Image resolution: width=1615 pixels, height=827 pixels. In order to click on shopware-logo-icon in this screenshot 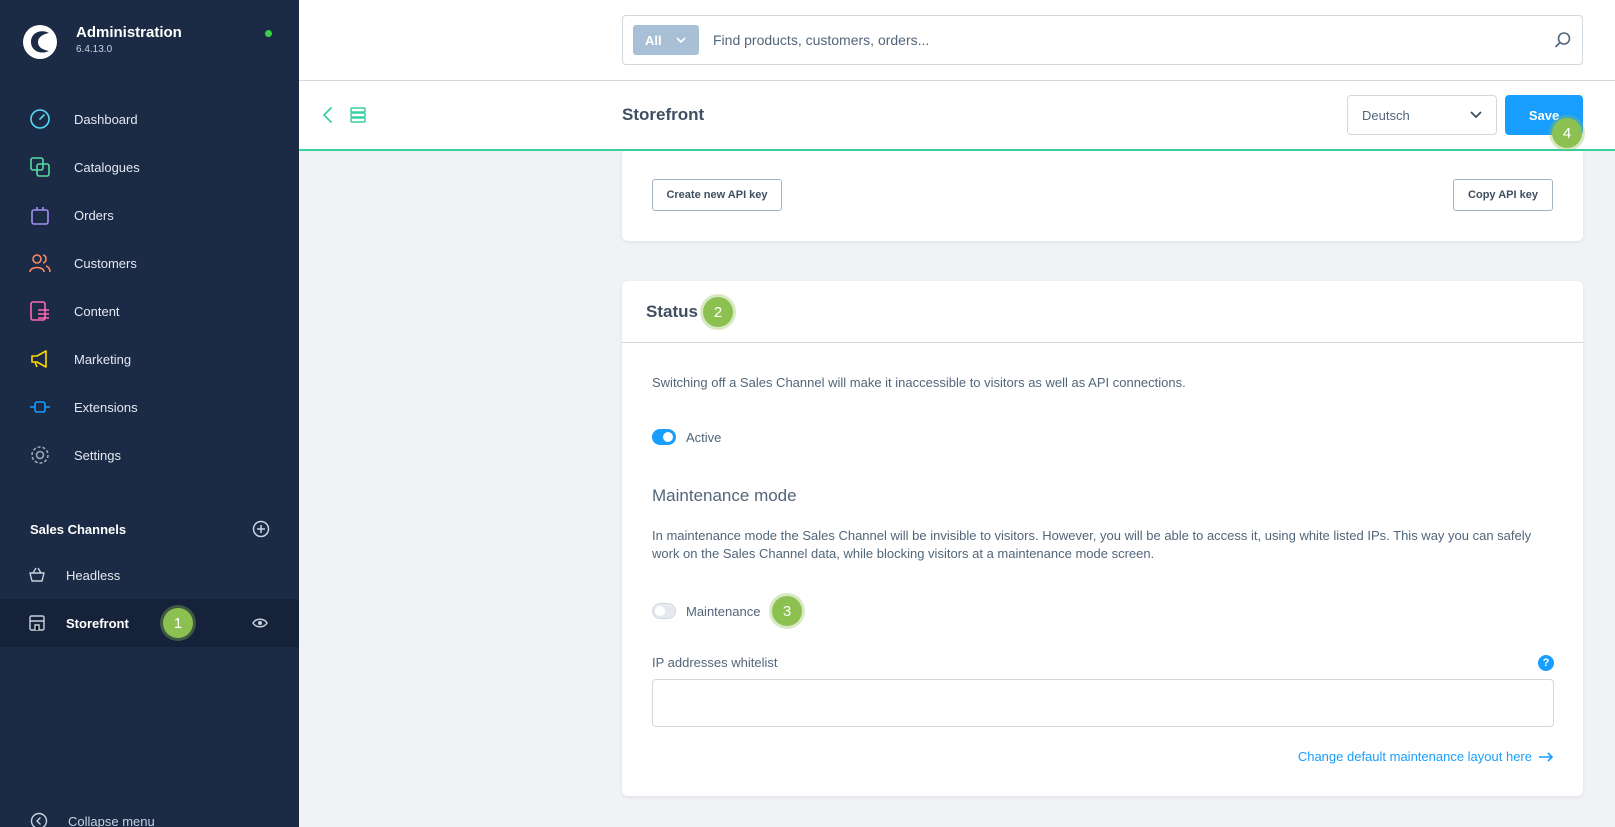, I will do `click(40, 42)`.